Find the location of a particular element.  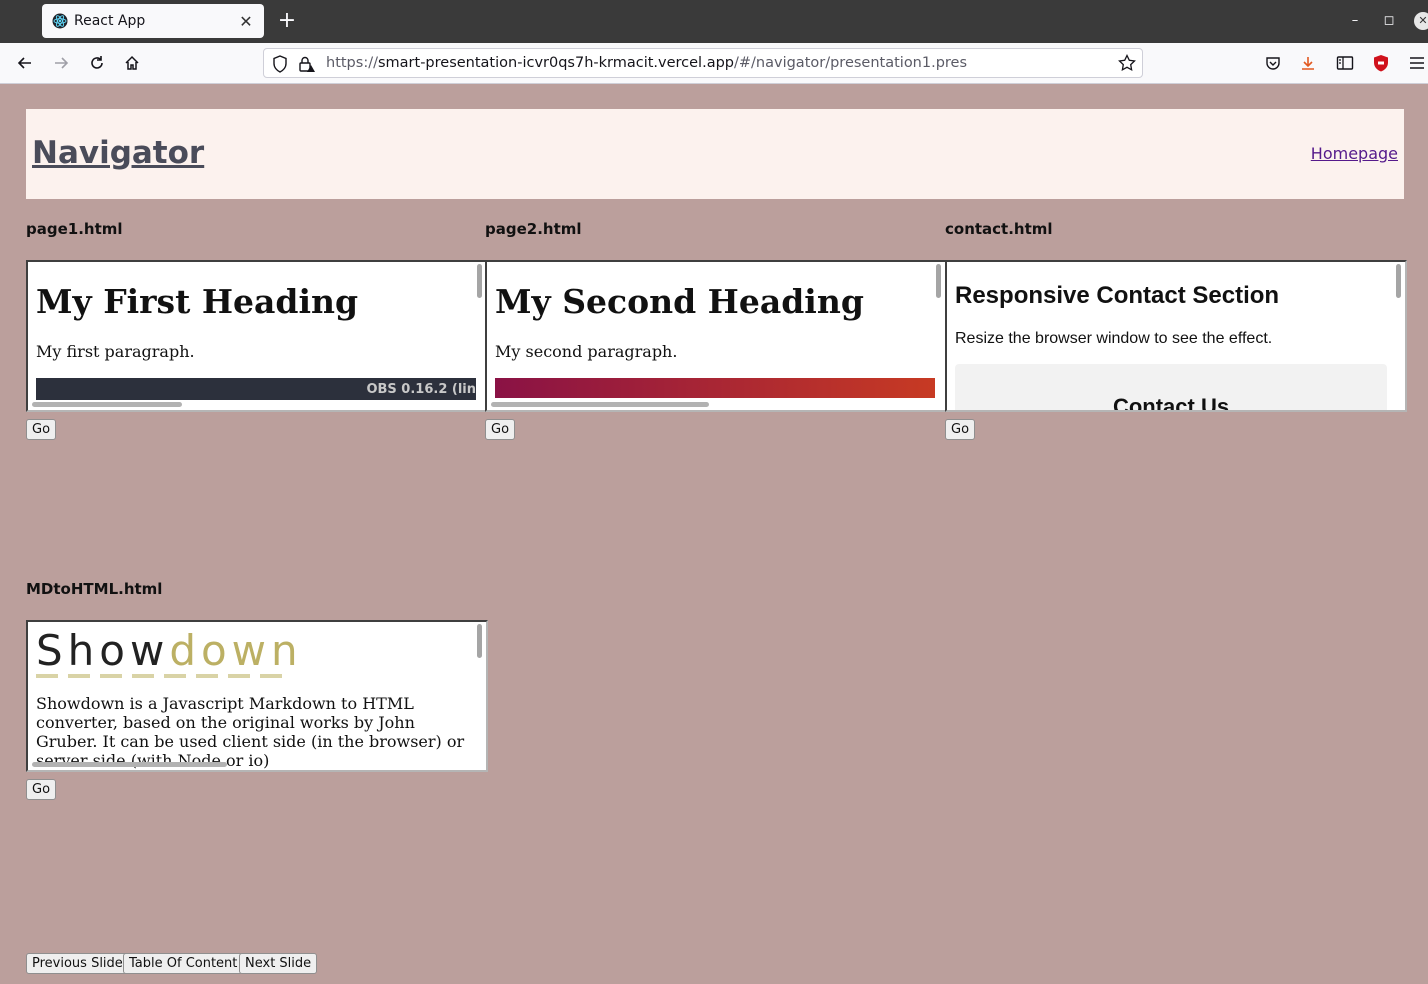

home-icon is located at coordinates (132, 63).